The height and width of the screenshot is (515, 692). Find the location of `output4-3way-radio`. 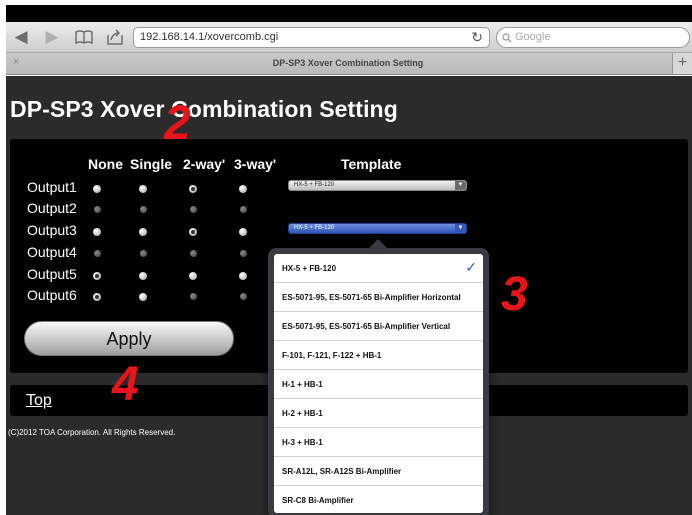

output4-3way-radio is located at coordinates (243, 253).